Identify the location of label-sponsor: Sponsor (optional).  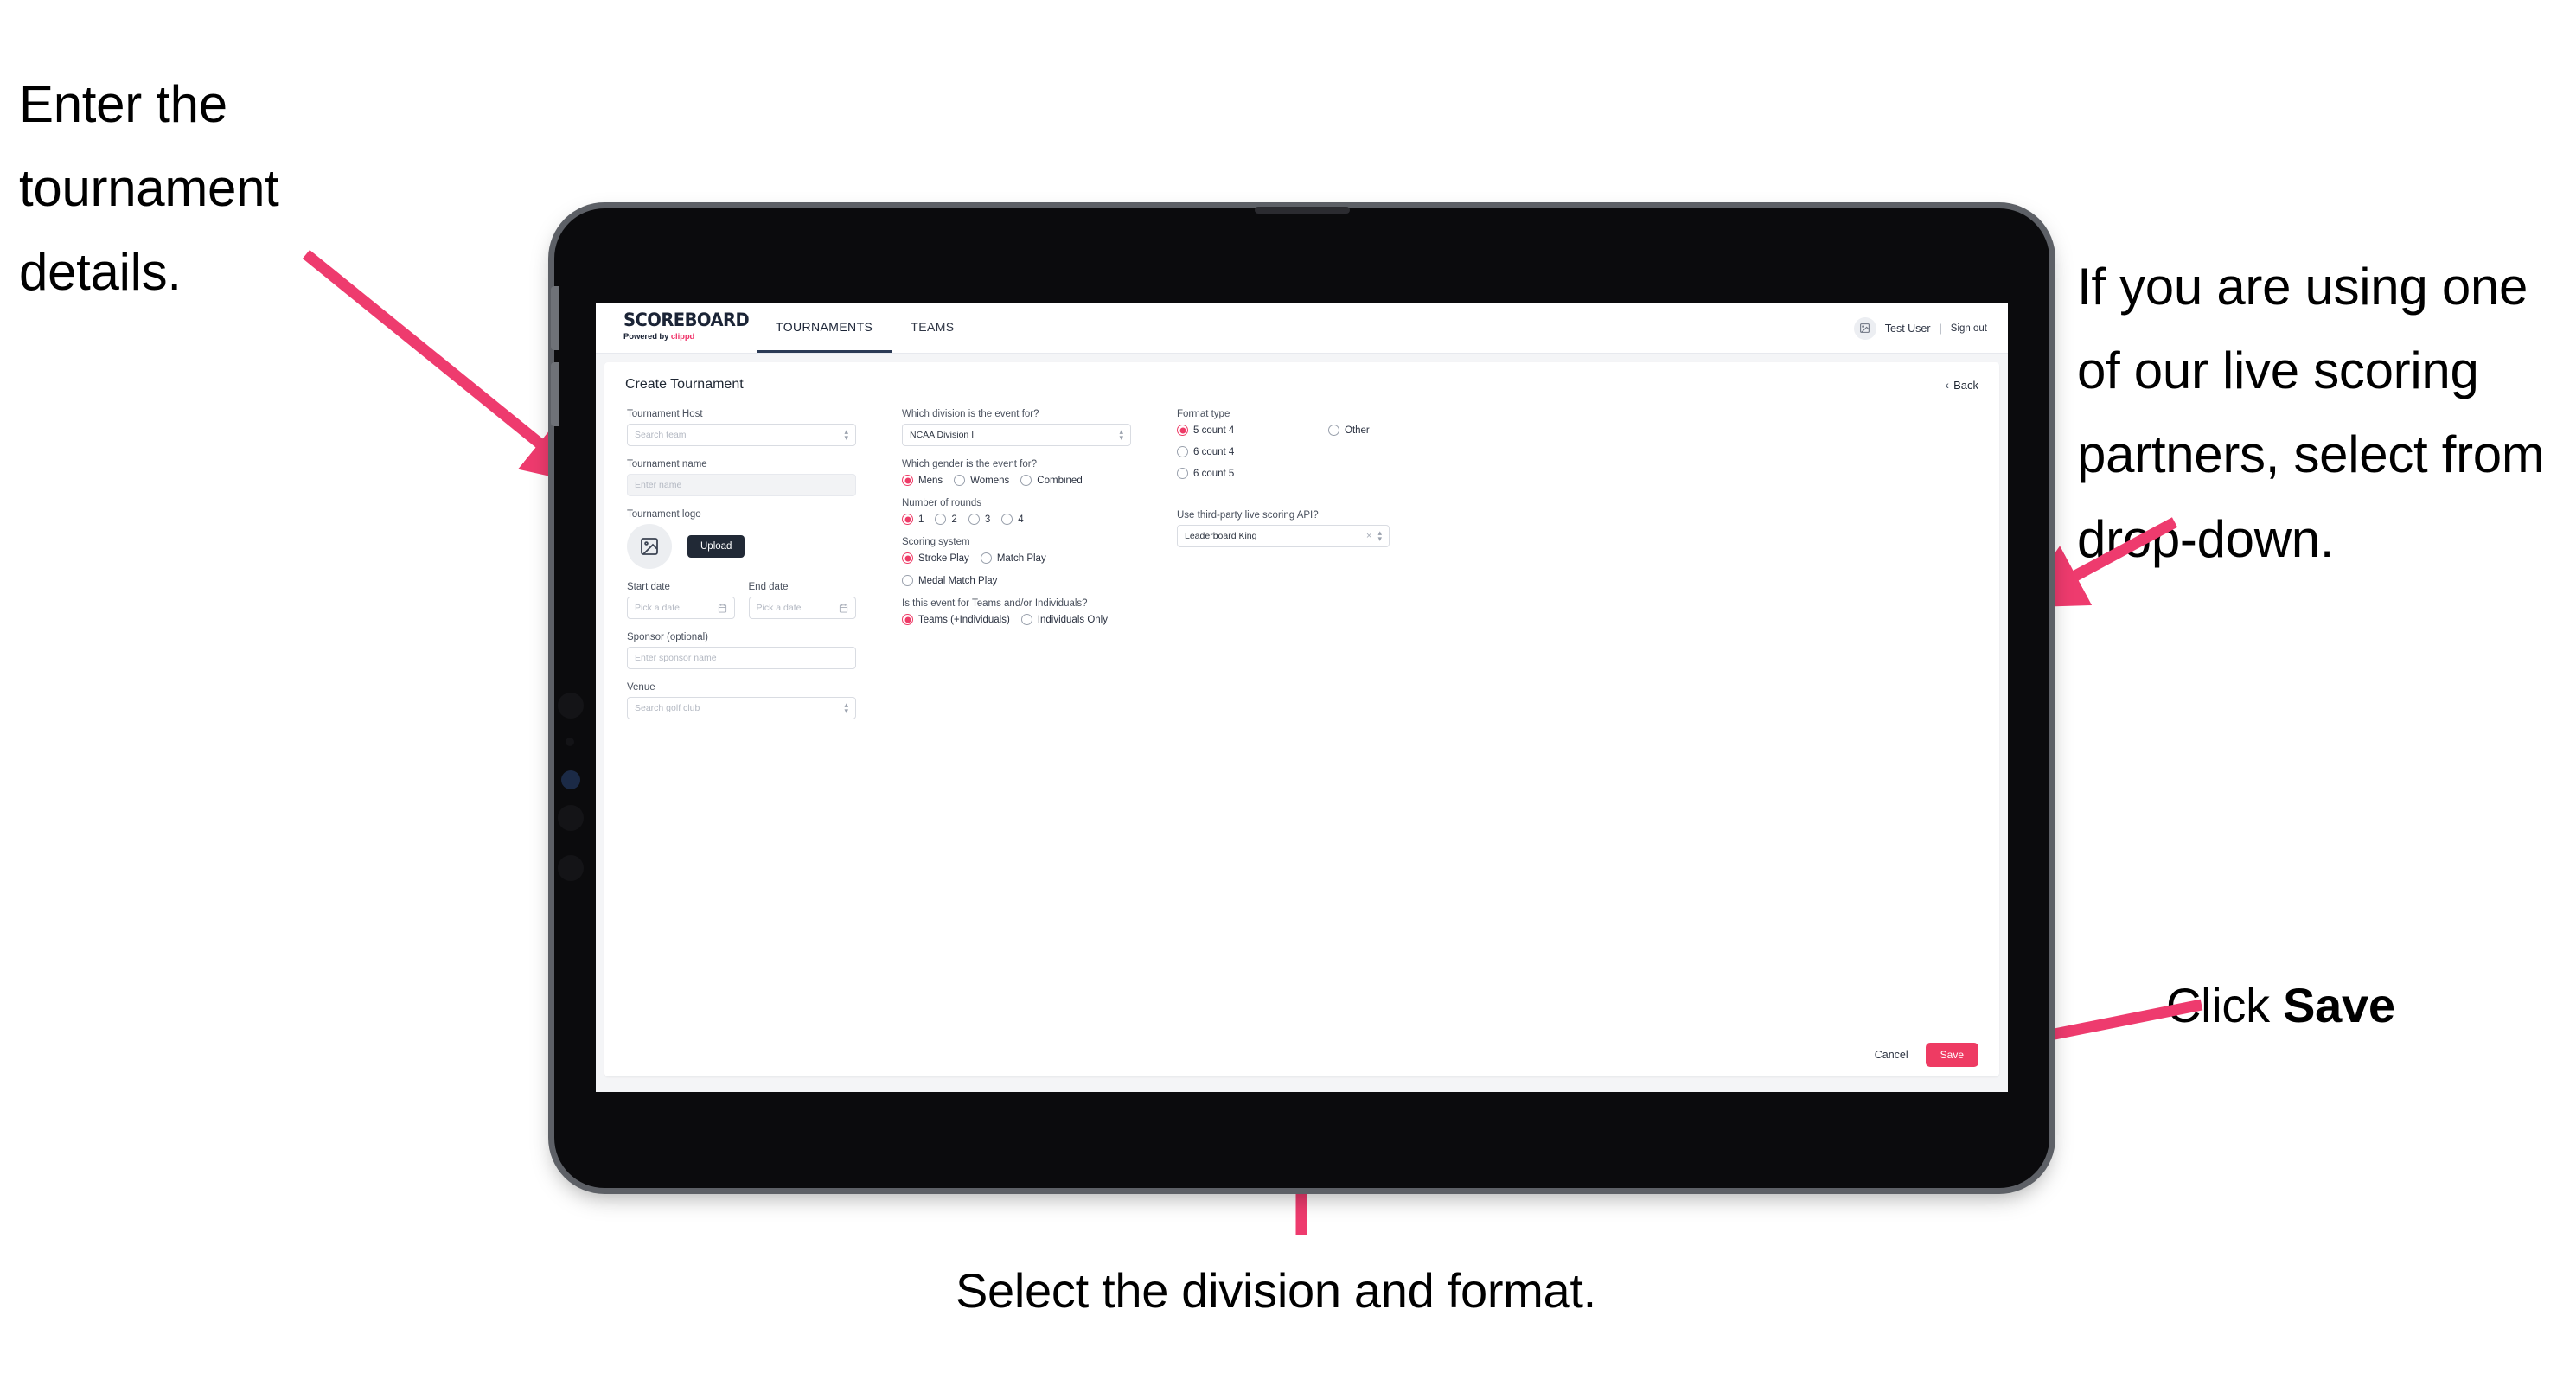
(668, 637).